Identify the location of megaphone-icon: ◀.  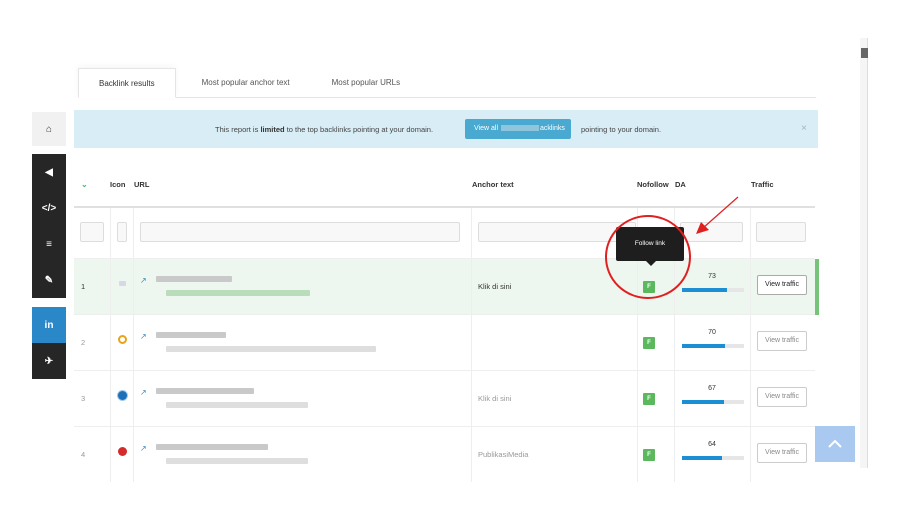
(49, 172).